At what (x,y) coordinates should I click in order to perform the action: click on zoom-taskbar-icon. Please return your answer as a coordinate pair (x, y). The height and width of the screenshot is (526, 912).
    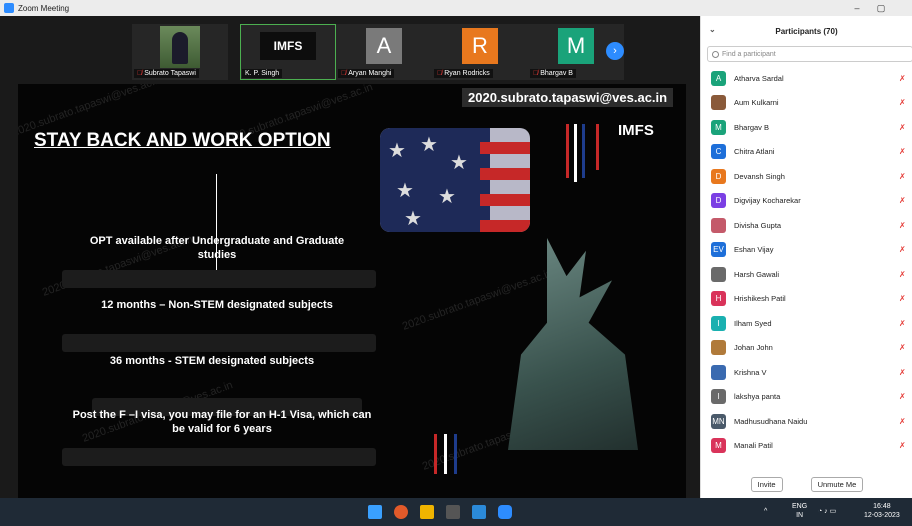
    Looking at the image, I should click on (505, 512).